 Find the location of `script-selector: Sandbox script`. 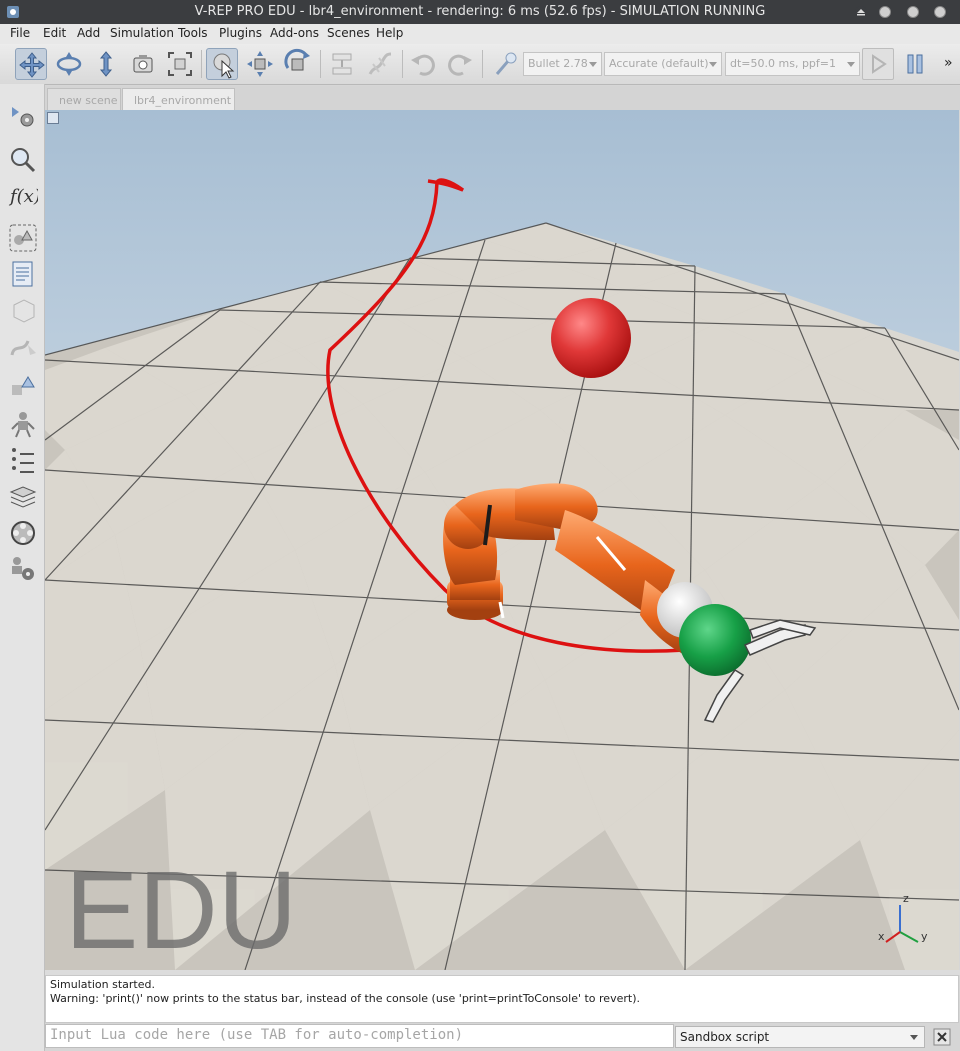

script-selector: Sandbox script is located at coordinates (800, 1037).